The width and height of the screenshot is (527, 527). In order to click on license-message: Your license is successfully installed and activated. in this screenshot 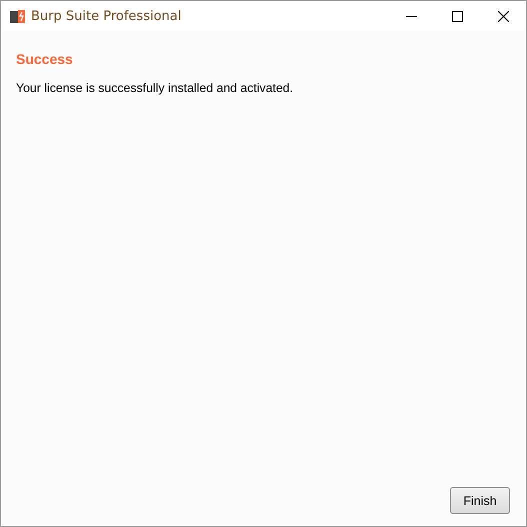, I will do `click(155, 88)`.